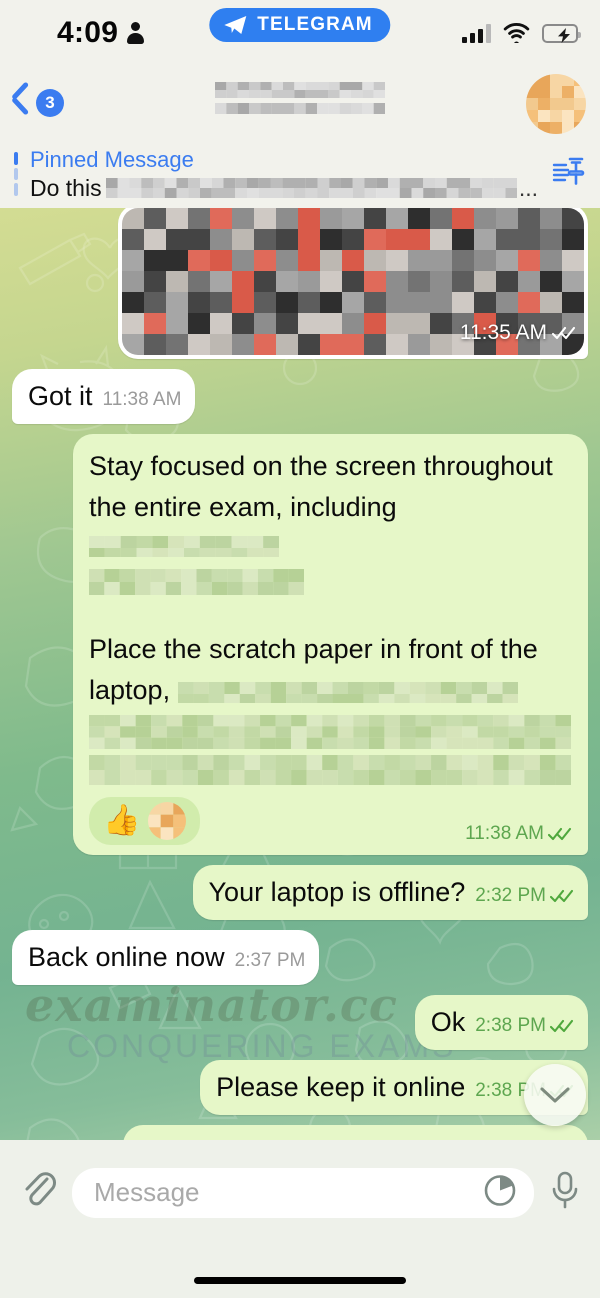  I want to click on message-row: Ok 2:38 PM, so click(300, 1022).